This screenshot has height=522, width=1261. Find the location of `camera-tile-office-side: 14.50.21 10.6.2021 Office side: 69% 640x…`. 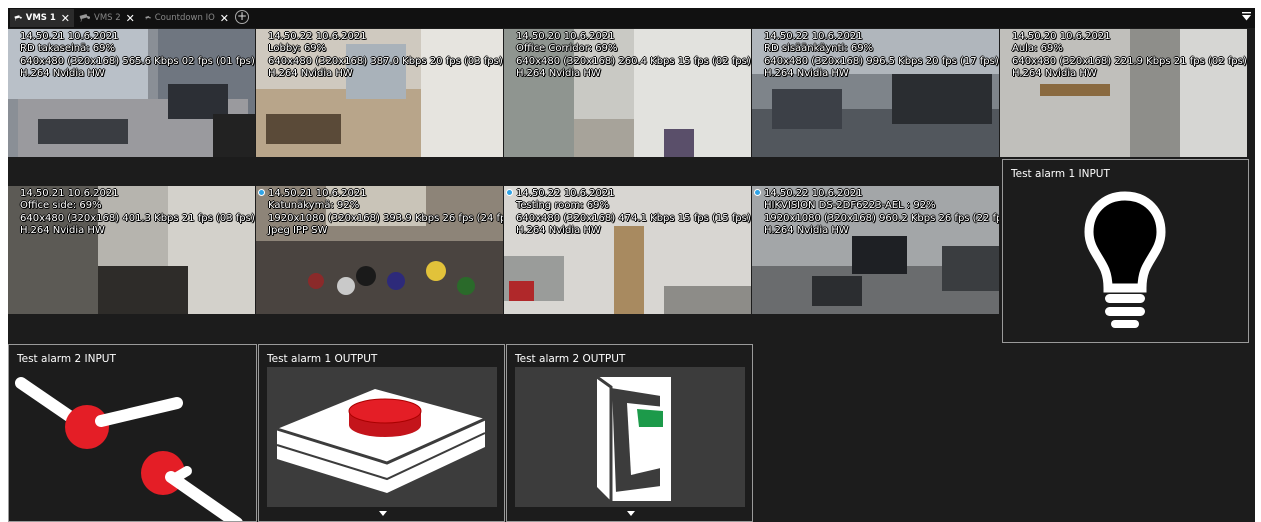

camera-tile-office-side: 14.50.21 10.6.2021 Office side: 69% 640x… is located at coordinates (131, 250).